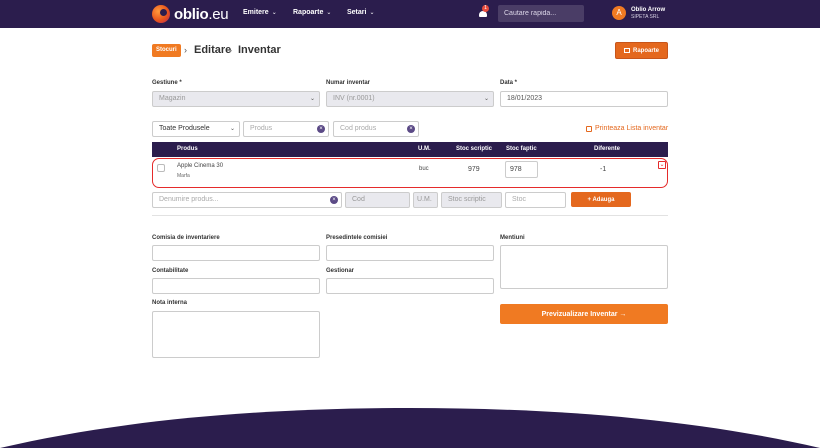 This screenshot has width=820, height=448. Describe the element at coordinates (512, 238) in the screenshot. I see `mentiuni-label: Mentiuni` at that location.